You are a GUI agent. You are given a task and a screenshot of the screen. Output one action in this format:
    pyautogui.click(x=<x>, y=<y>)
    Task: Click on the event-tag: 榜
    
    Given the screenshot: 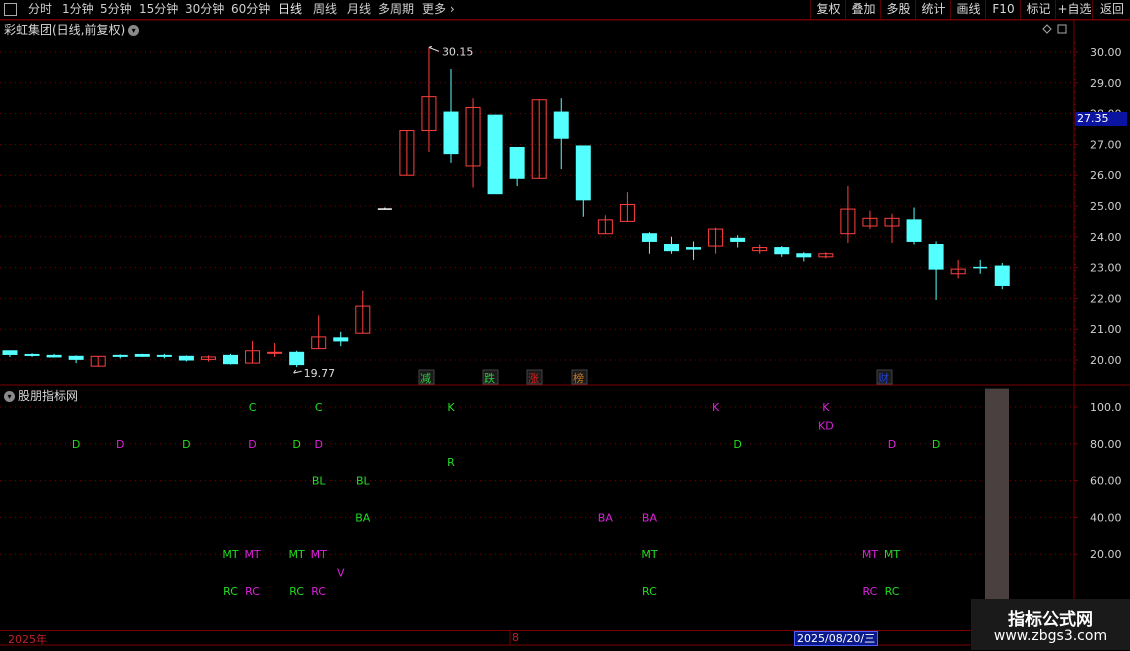 What is the action you would take?
    pyautogui.click(x=578, y=378)
    